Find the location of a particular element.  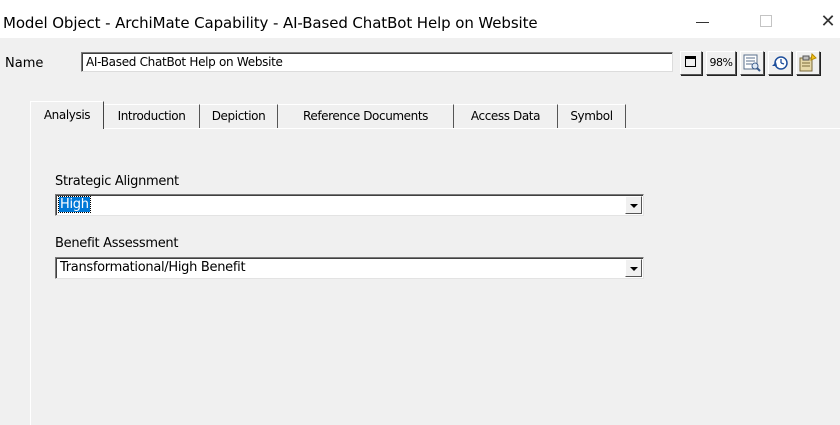

tab-introduction: Introduction is located at coordinates (152, 116).